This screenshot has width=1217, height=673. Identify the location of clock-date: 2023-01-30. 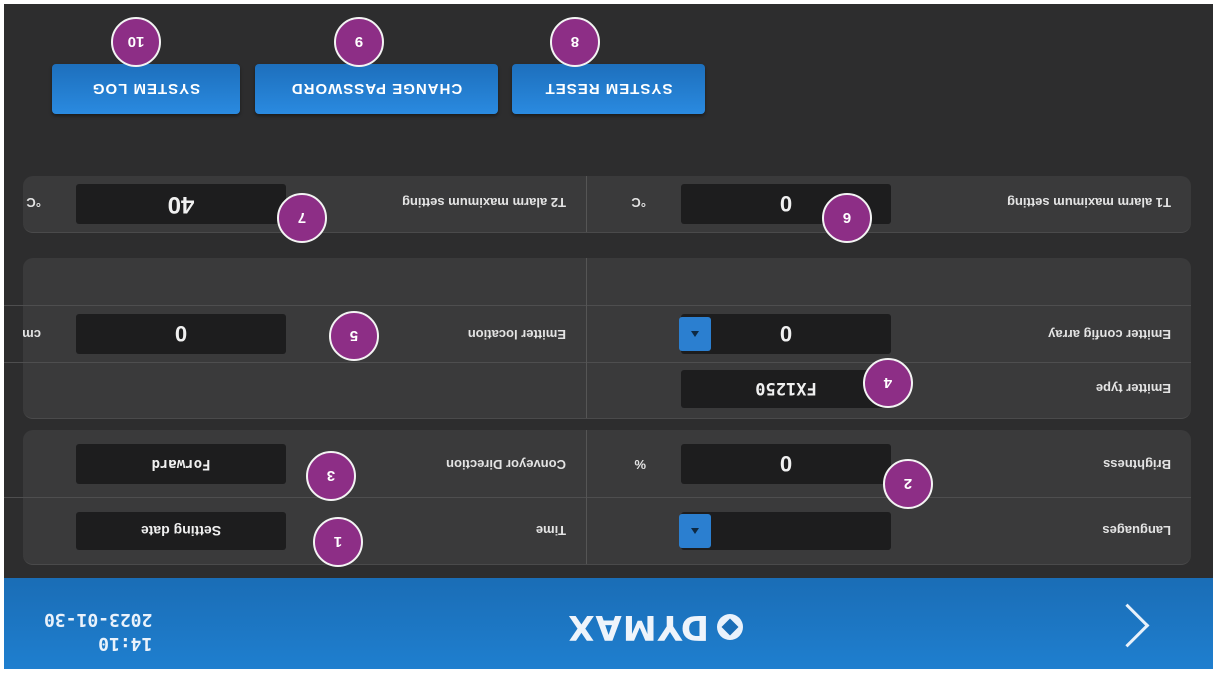
(98, 619).